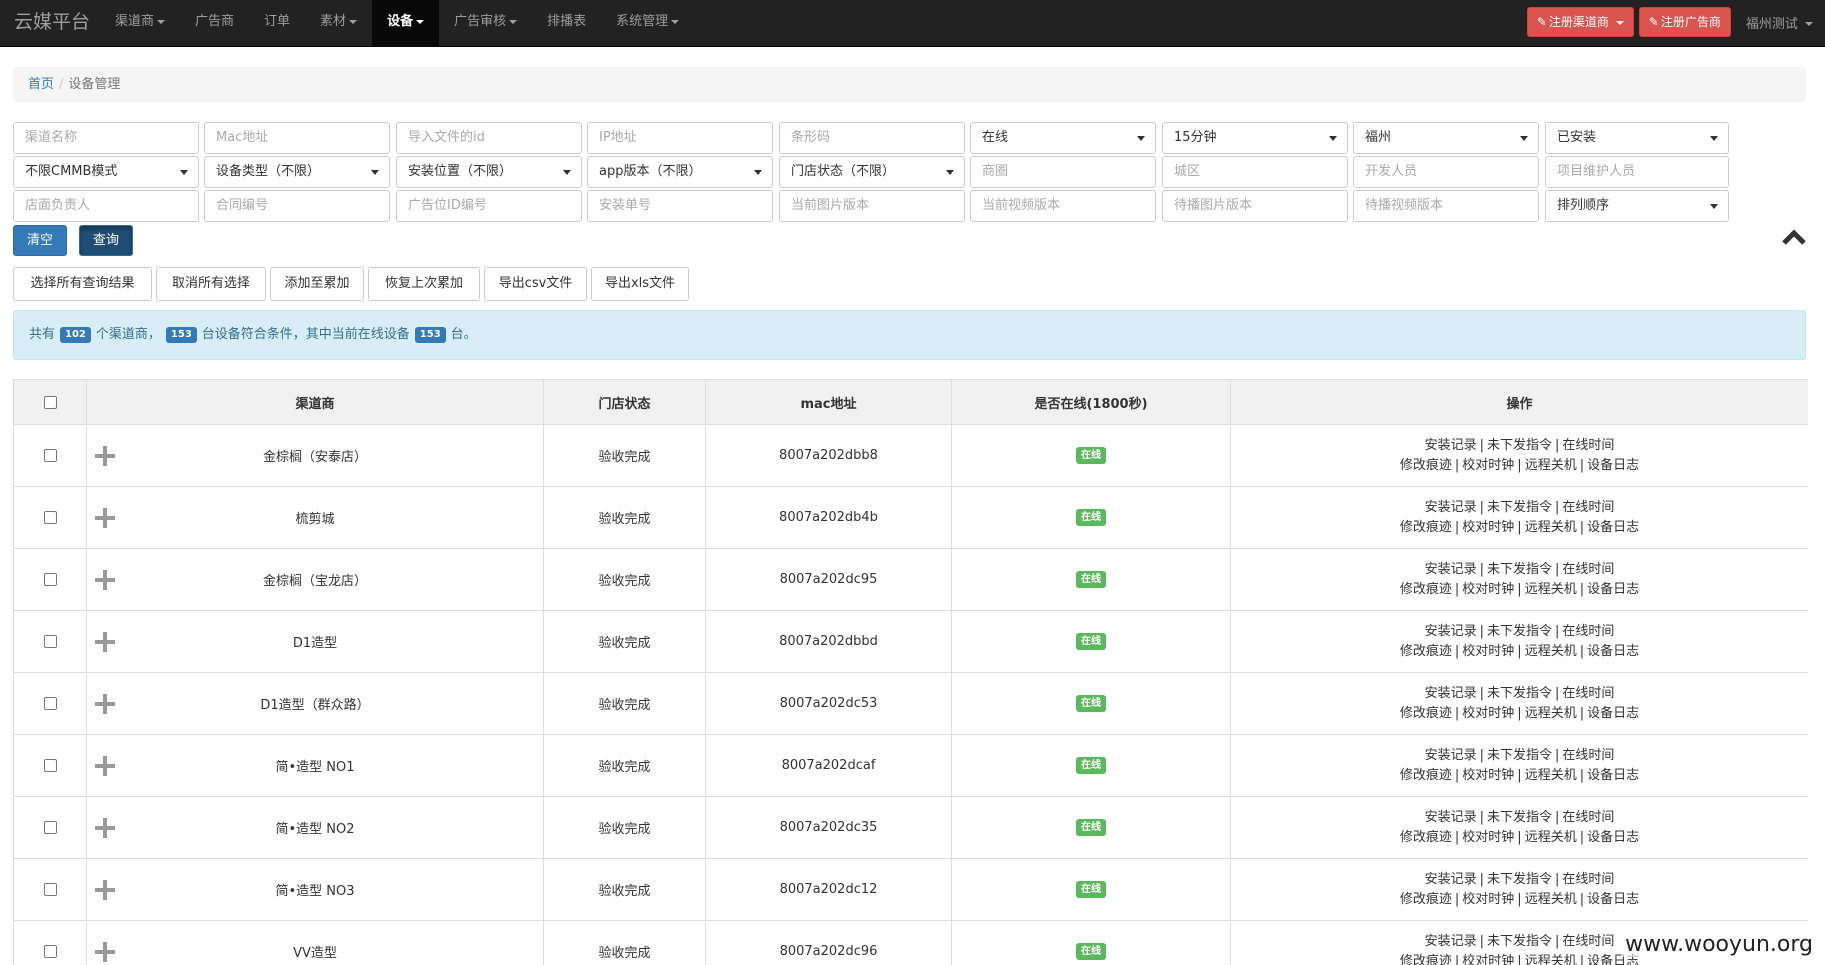 The width and height of the screenshot is (1825, 965). What do you see at coordinates (106, 240) in the screenshot?
I see `query-button: 查询` at bounding box center [106, 240].